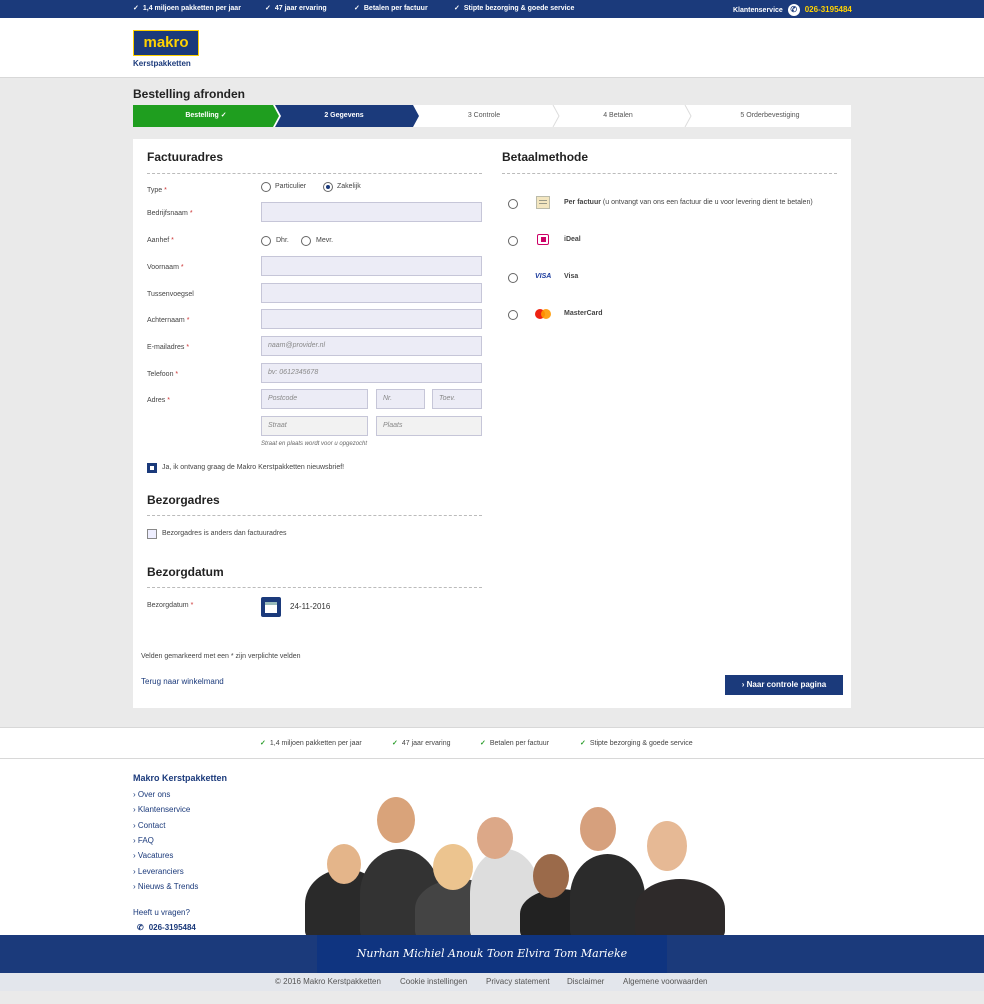 The width and height of the screenshot is (984, 1004). Describe the element at coordinates (457, 399) in the screenshot. I see `toevoeging-input: Toev.` at that location.